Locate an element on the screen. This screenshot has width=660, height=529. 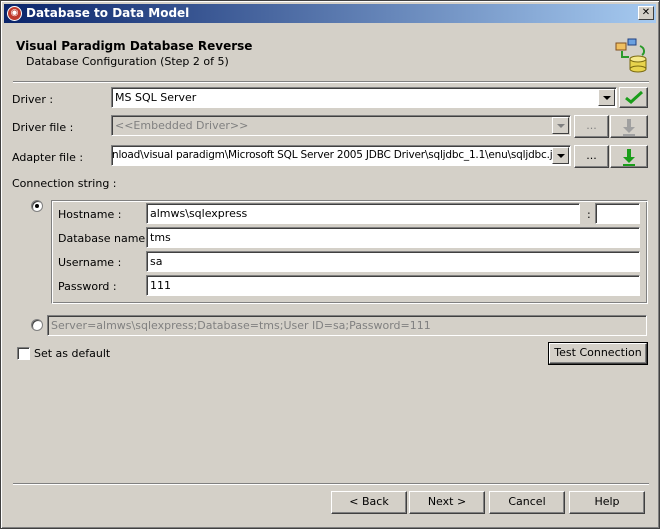
username-label: Username : is located at coordinates (90, 262).